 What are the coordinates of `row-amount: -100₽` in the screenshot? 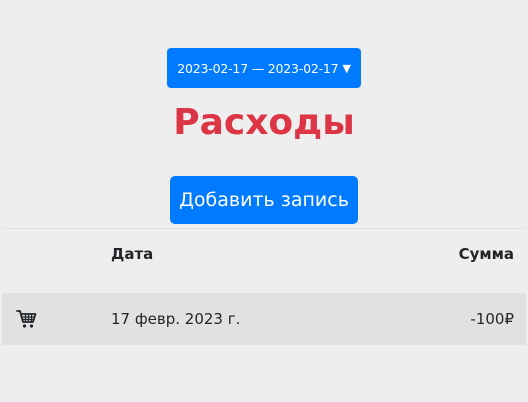 It's located at (492, 319).